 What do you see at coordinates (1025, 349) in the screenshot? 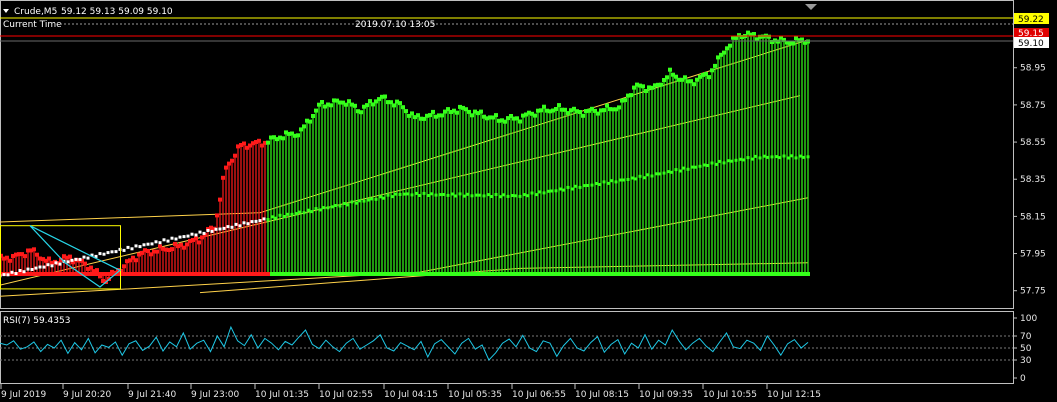
I see `rsi-axis: 100 70 50 30 0` at bounding box center [1025, 349].